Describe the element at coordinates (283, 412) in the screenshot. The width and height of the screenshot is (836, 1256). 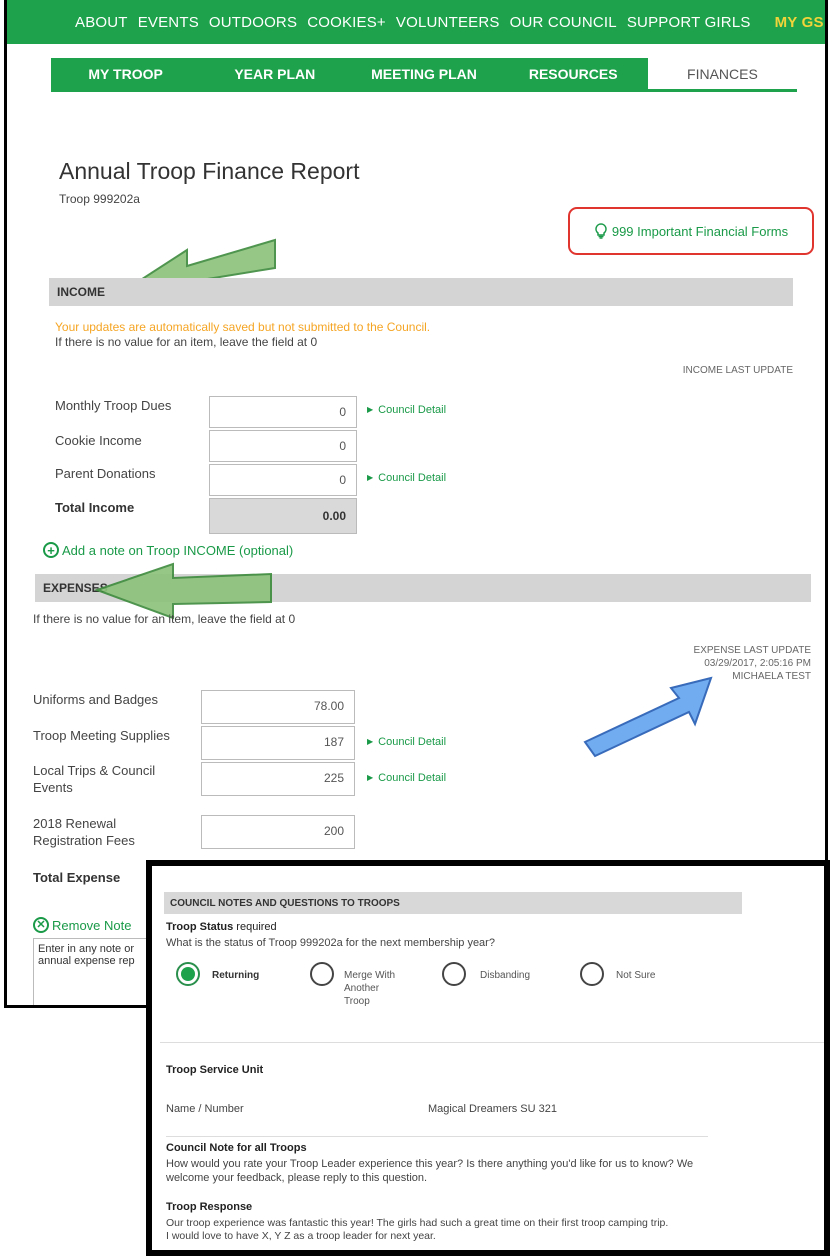
I see `monthly-dues-input: 0` at that location.